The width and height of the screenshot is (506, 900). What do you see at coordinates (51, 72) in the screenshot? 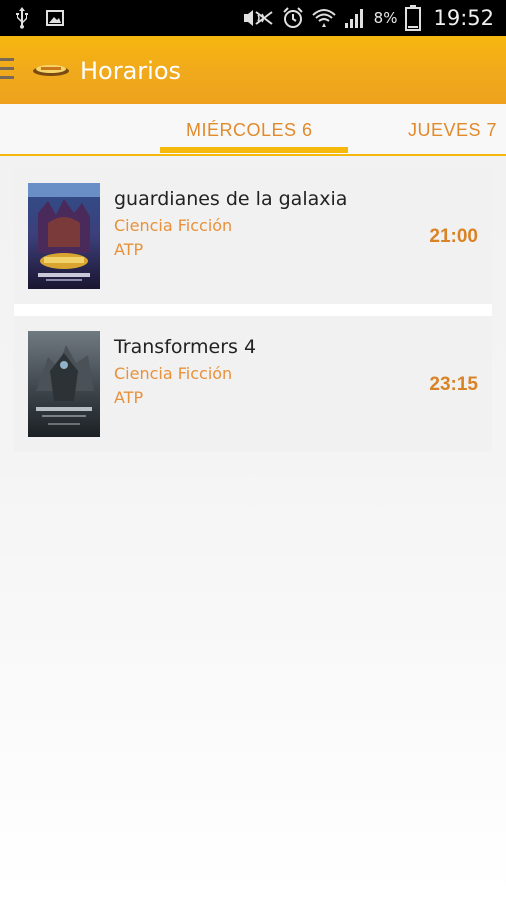
I see `app-logo-icon` at bounding box center [51, 72].